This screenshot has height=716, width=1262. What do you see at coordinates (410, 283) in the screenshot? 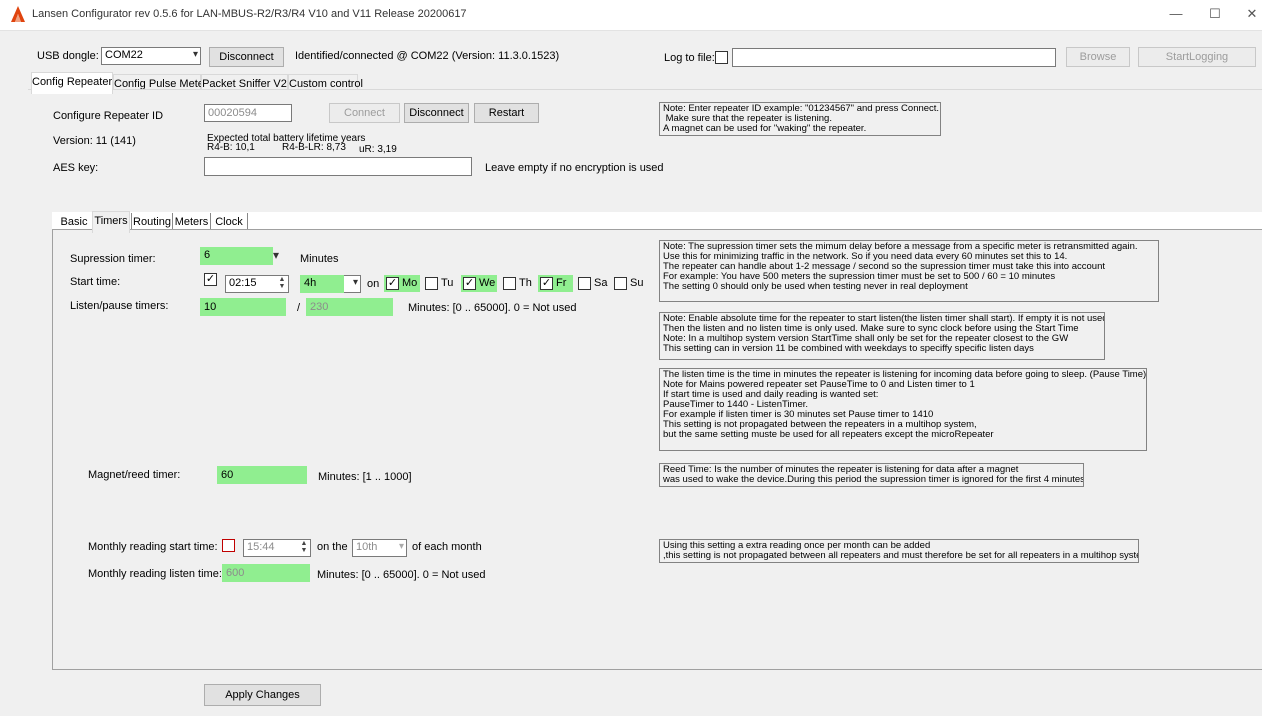
I see `weekday-label: Mo` at bounding box center [410, 283].